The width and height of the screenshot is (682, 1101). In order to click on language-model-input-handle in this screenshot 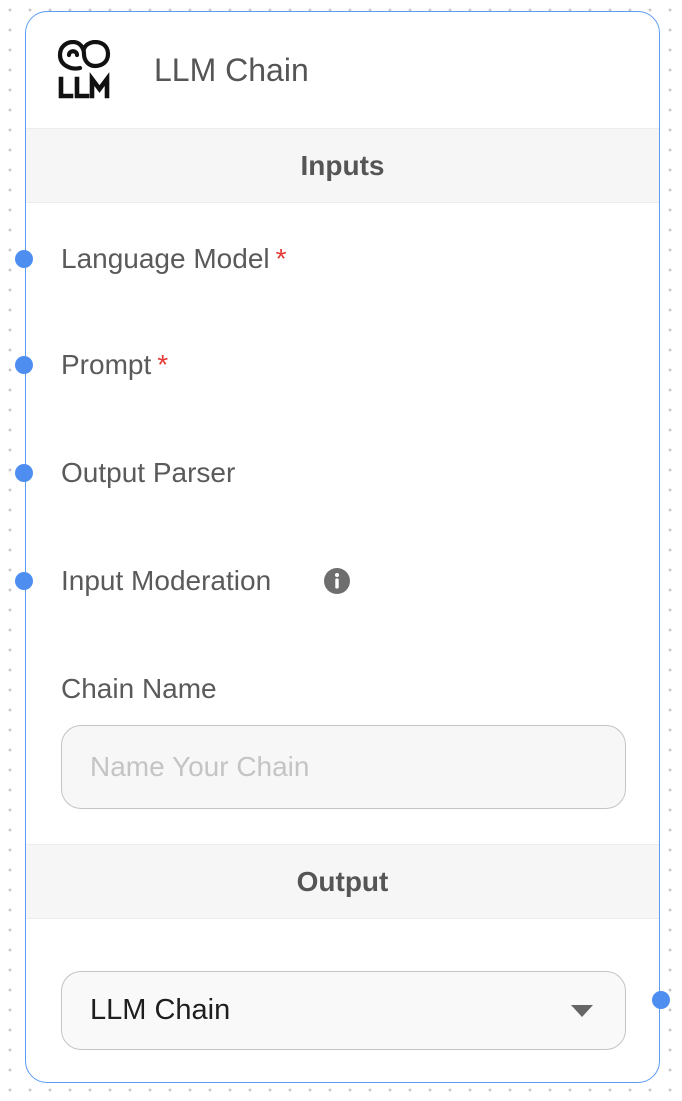, I will do `click(24, 259)`.